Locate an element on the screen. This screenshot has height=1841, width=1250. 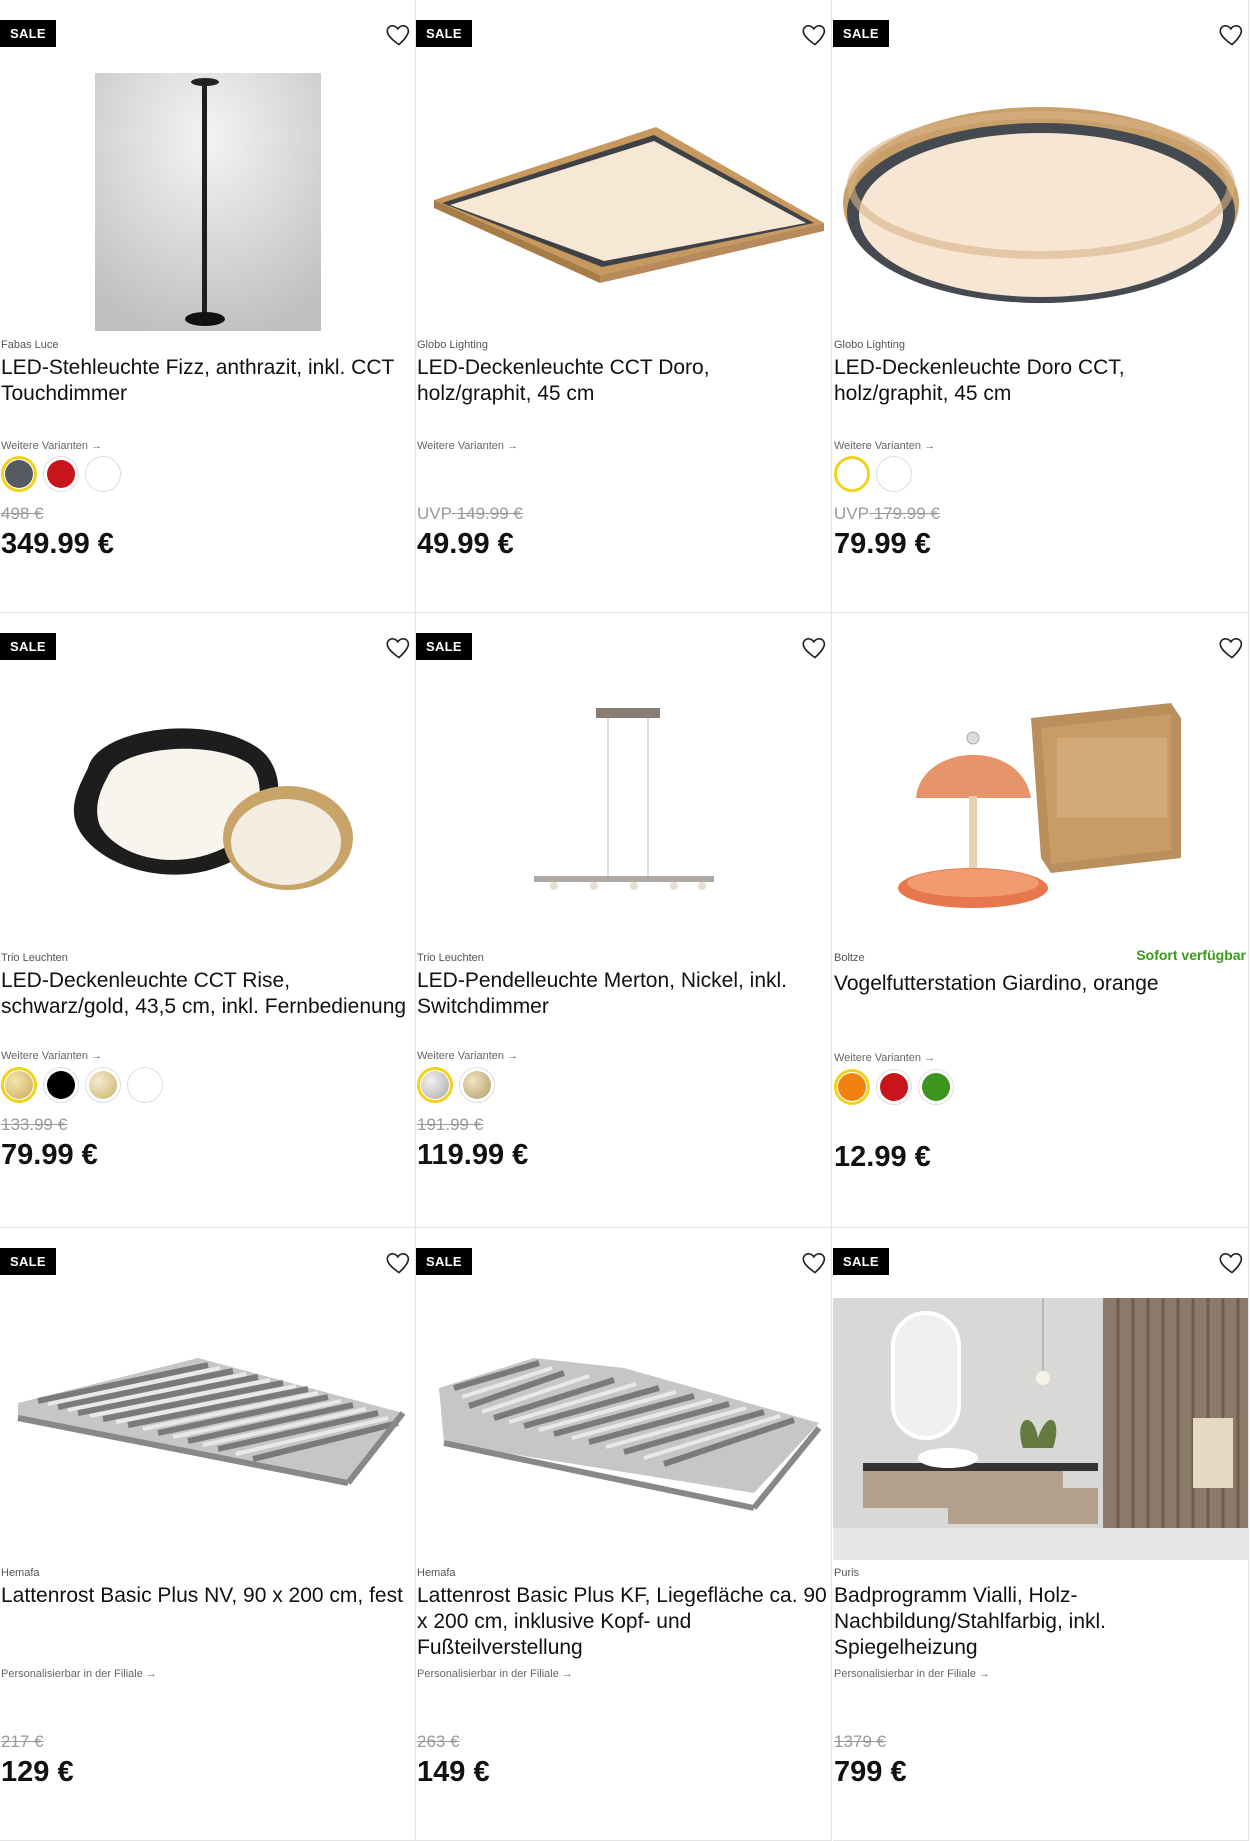
product-title: Vogelfutterstation Giardino, orange is located at coordinates (1039, 984).